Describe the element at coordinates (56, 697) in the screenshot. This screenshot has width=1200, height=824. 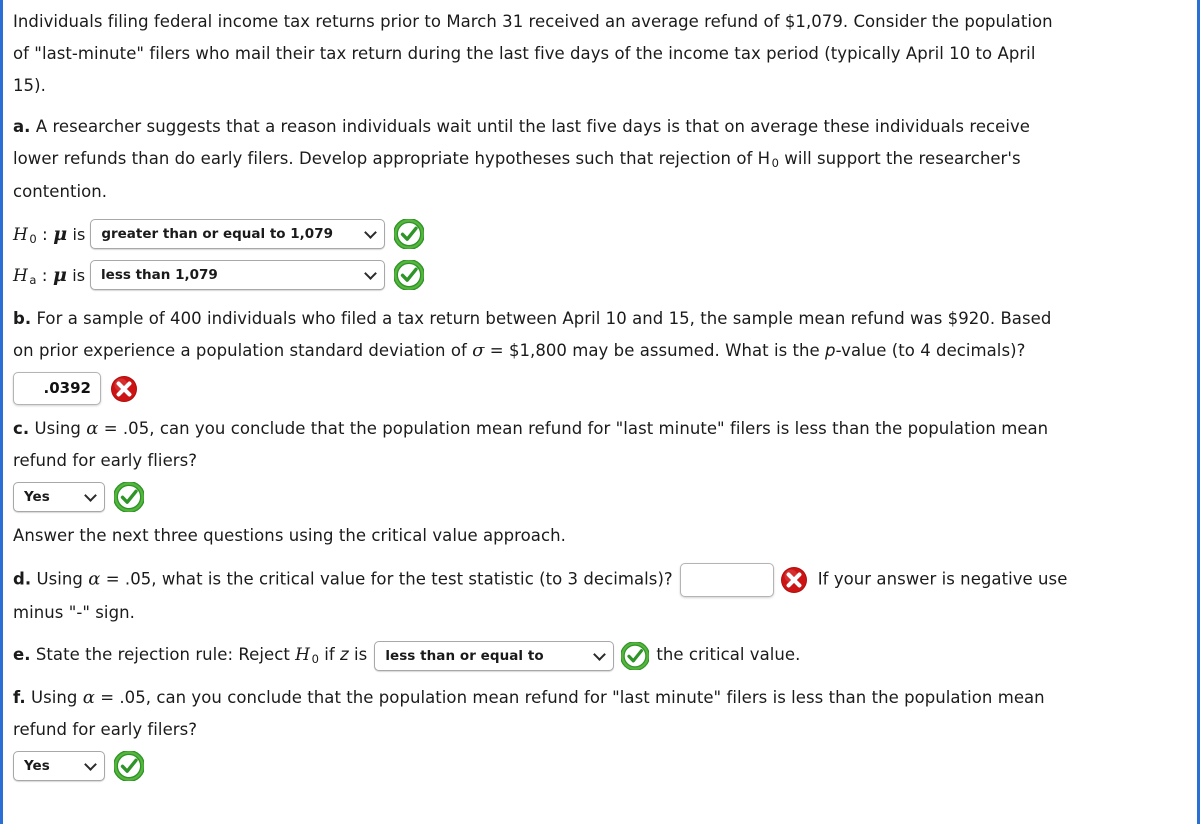
I see `part-f-text-pre: Using` at that location.